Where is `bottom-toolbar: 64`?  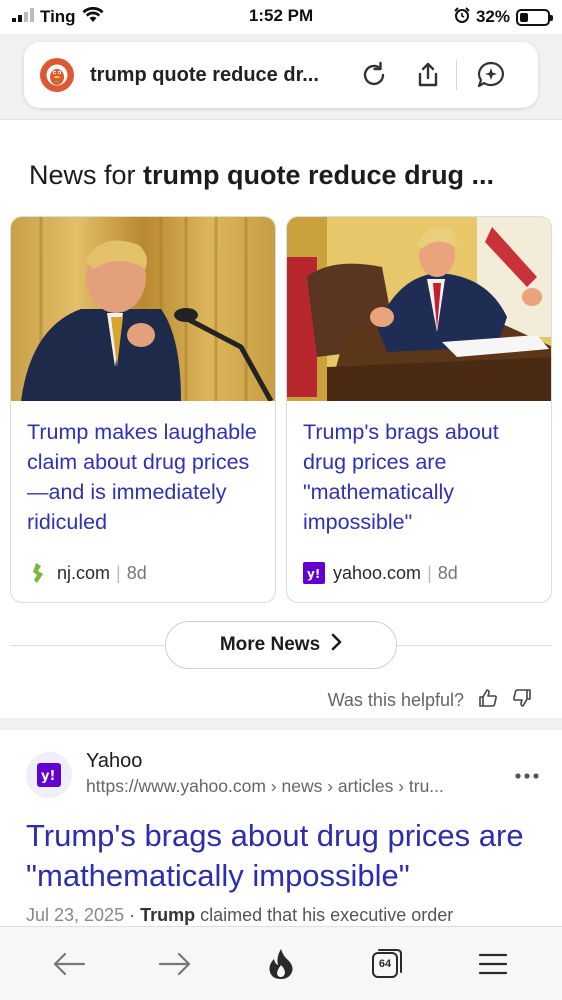
bottom-toolbar: 64 is located at coordinates (281, 963).